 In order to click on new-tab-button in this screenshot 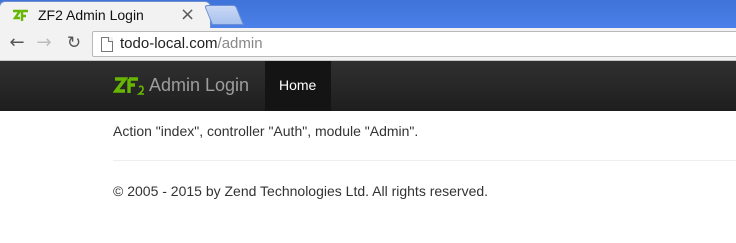, I will do `click(224, 15)`.